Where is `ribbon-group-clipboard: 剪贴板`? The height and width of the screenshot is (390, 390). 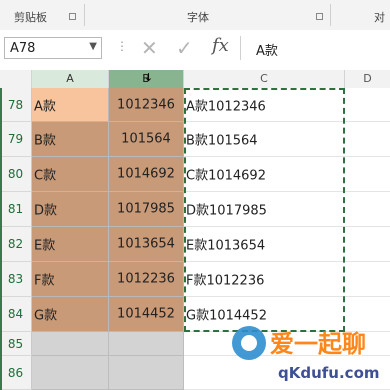 ribbon-group-clipboard: 剪贴板 is located at coordinates (30, 17).